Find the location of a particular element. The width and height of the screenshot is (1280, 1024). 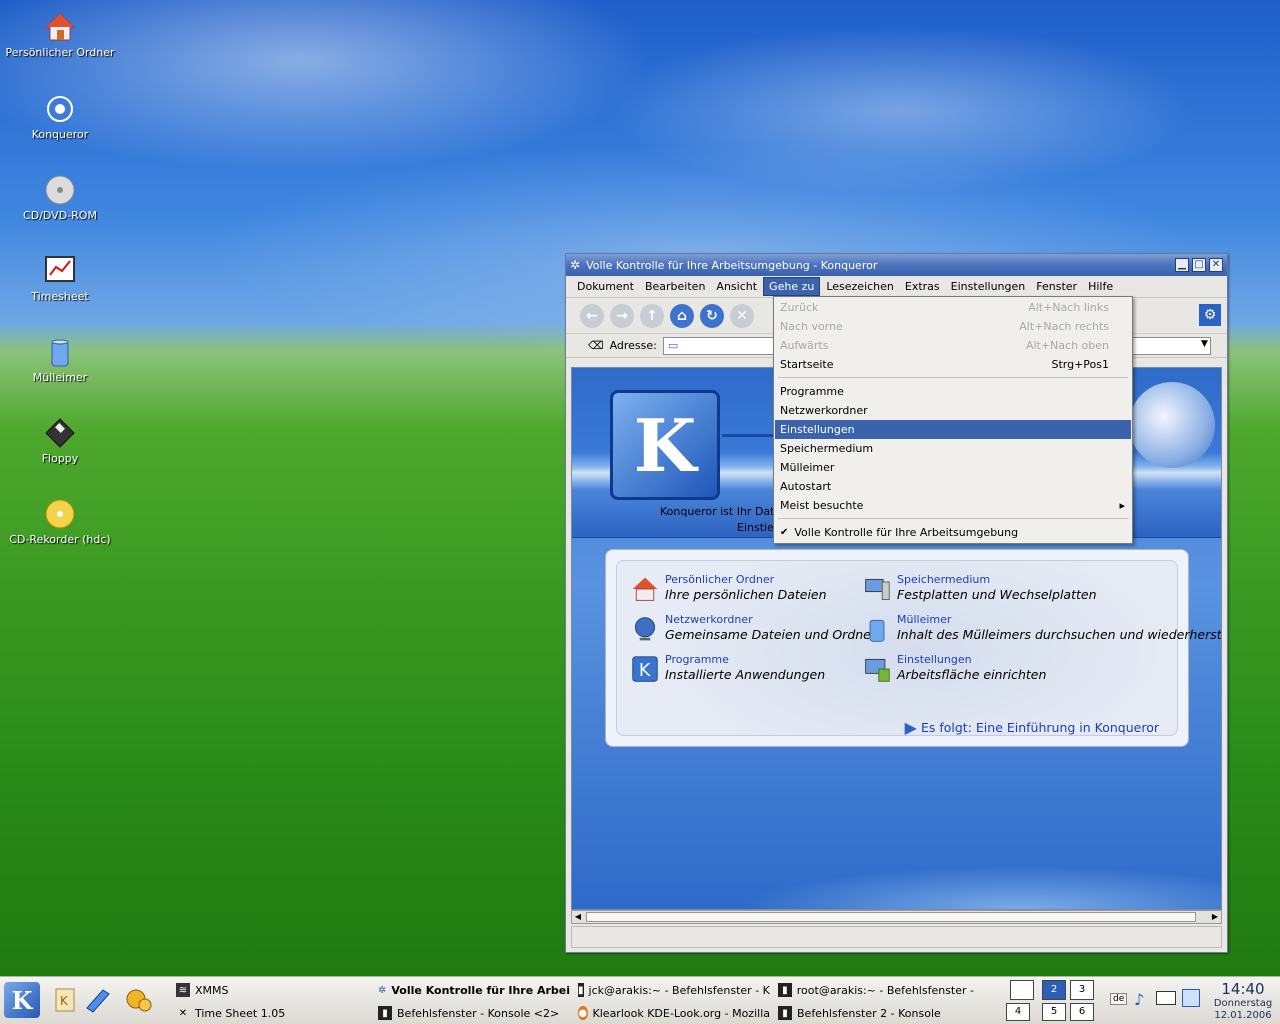

menu-separator is located at coordinates (953, 377).